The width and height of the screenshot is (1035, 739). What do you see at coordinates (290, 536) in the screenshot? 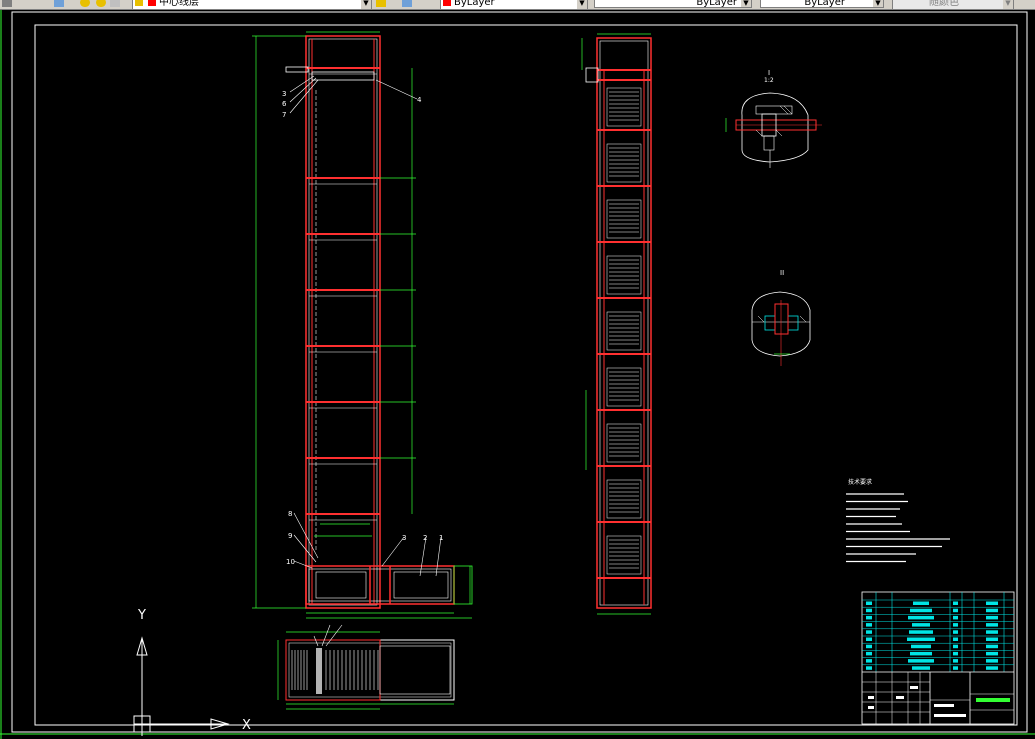
I see `leader-label: 9` at bounding box center [290, 536].